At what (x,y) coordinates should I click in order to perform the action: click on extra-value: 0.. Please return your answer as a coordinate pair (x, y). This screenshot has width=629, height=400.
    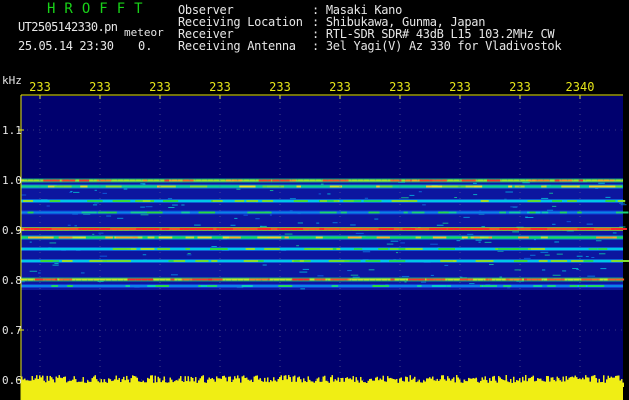
    Looking at the image, I should click on (145, 46).